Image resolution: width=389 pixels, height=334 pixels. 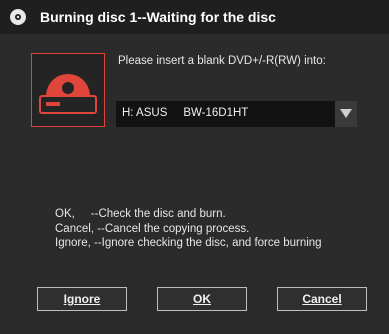 I want to click on chevron-down-icon, so click(x=346, y=113).